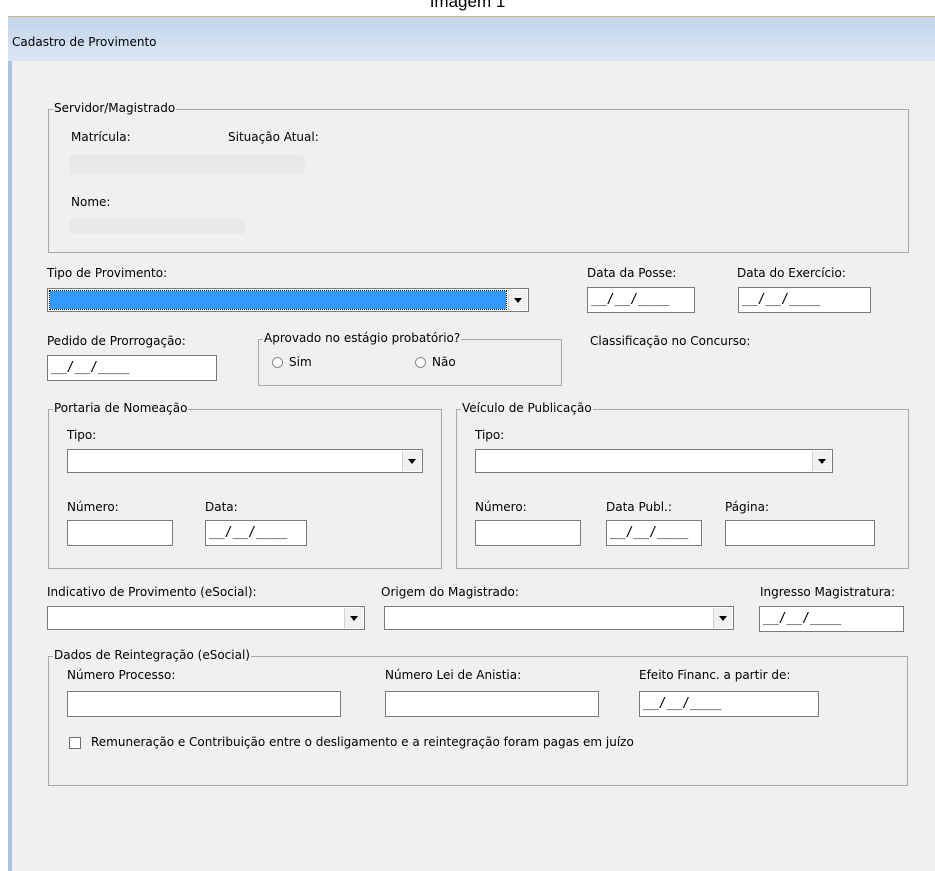  I want to click on radio-sim, so click(277, 362).